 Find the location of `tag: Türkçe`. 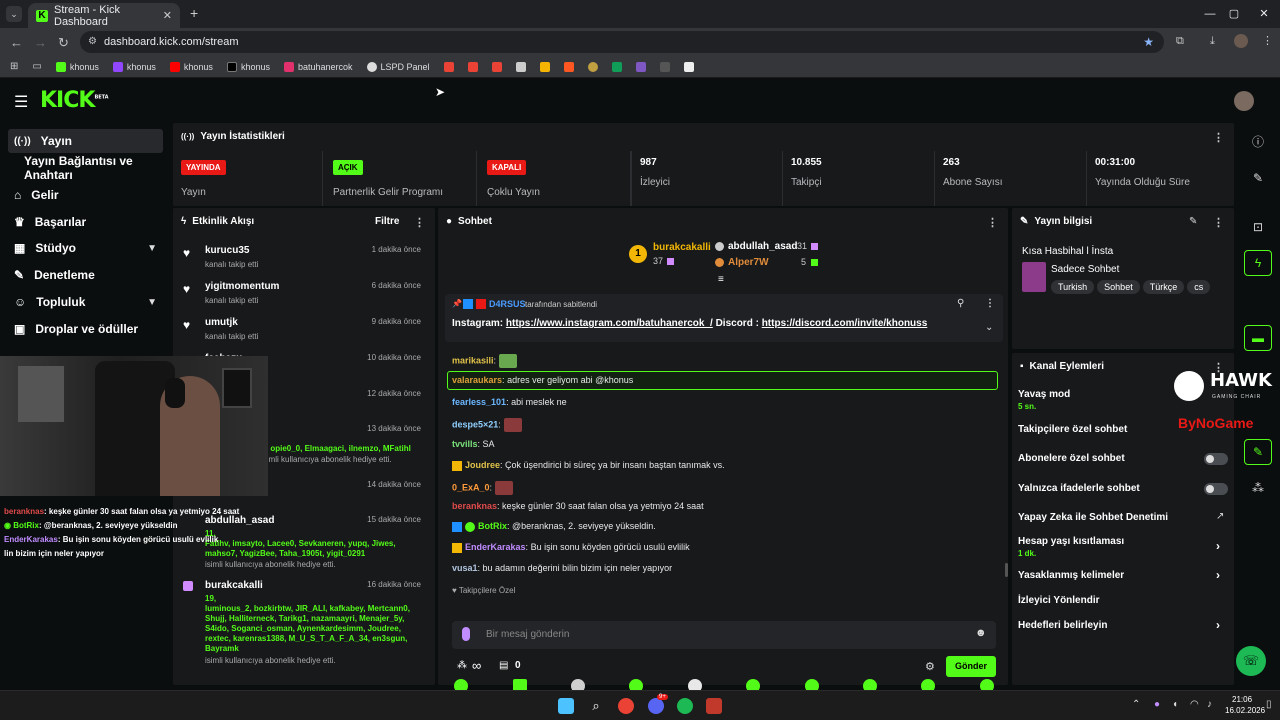

tag: Türkçe is located at coordinates (1163, 287).